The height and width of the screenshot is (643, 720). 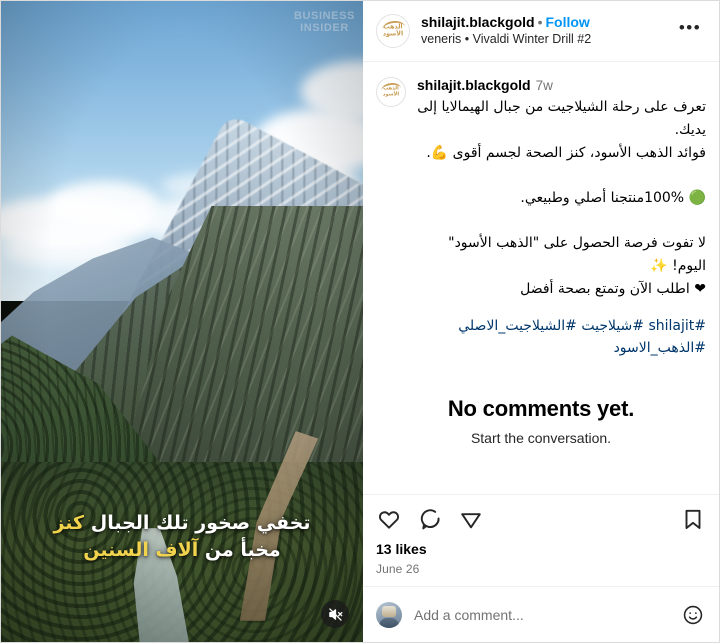 I want to click on speaker-muted-icon, so click(x=335, y=614).